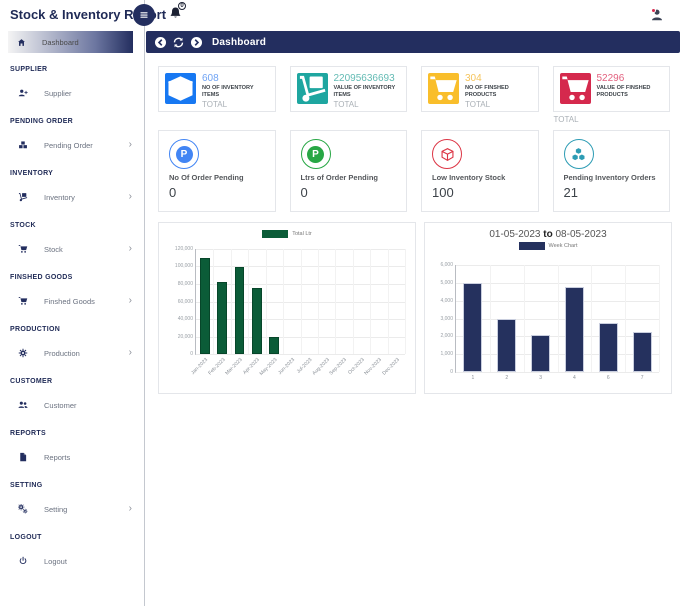 The height and width of the screenshot is (606, 680). Describe the element at coordinates (182, 6) in the screenshot. I see `notification-count-badge: 0` at that location.